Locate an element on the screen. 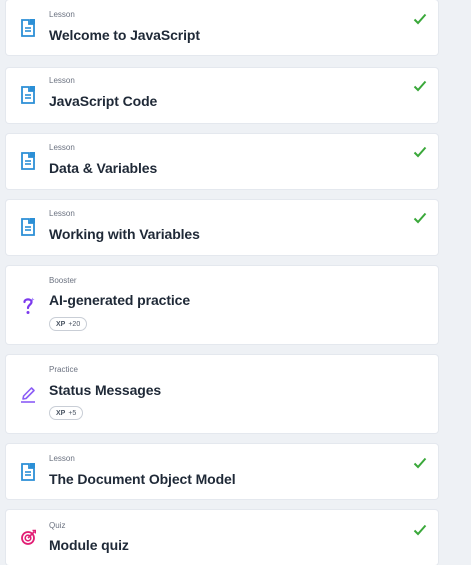  item-title: Welcome to JavaScript is located at coordinates (124, 35).